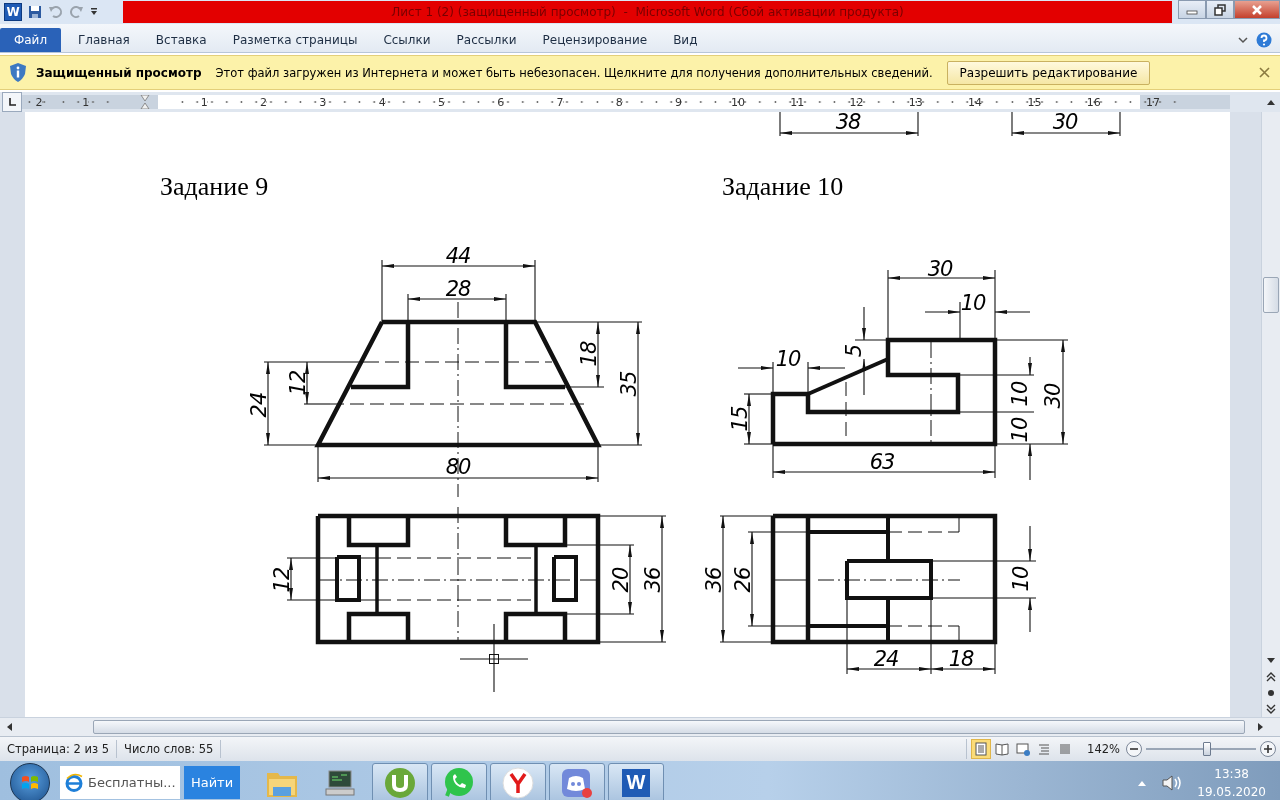  What do you see at coordinates (295, 40) in the screenshot?
I see `ribbon-tab: Разметка страницы` at bounding box center [295, 40].